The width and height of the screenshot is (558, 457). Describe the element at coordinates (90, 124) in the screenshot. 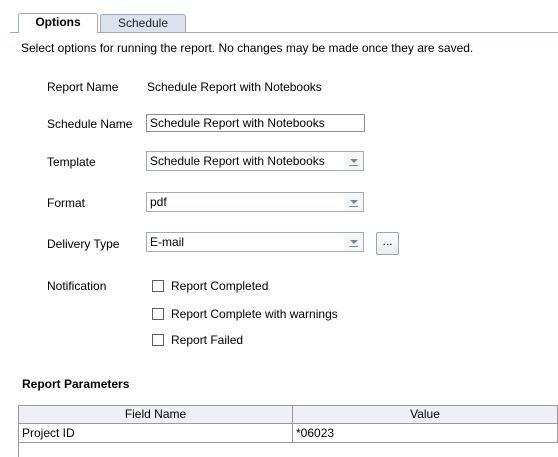

I see `schedule-name-label: Schedule Name` at that location.